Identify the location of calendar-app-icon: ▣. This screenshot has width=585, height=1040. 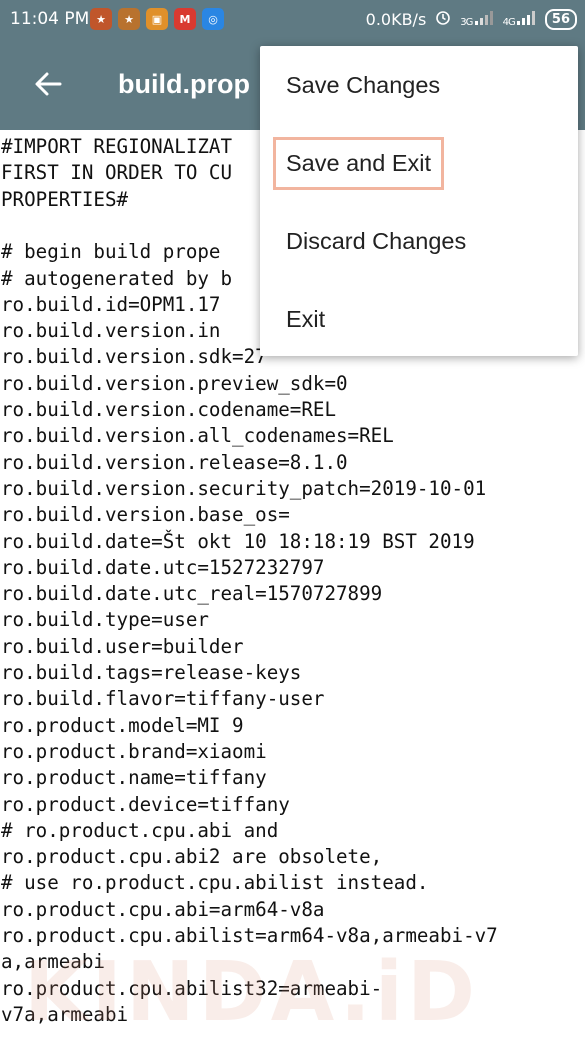
(157, 19).